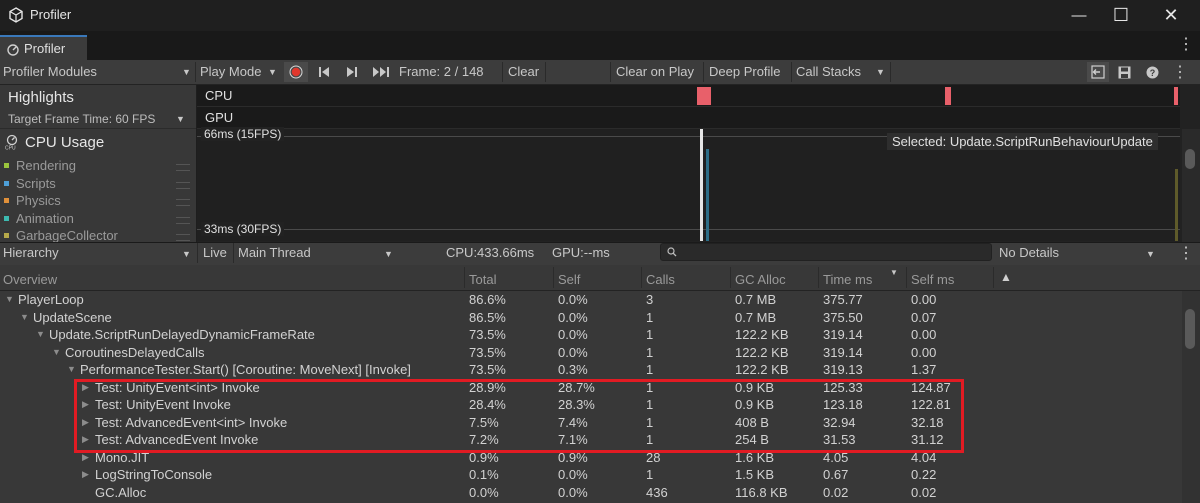 The image size is (1200, 503). What do you see at coordinates (41, 97) in the screenshot?
I see `highlights-title: Highlights` at bounding box center [41, 97].